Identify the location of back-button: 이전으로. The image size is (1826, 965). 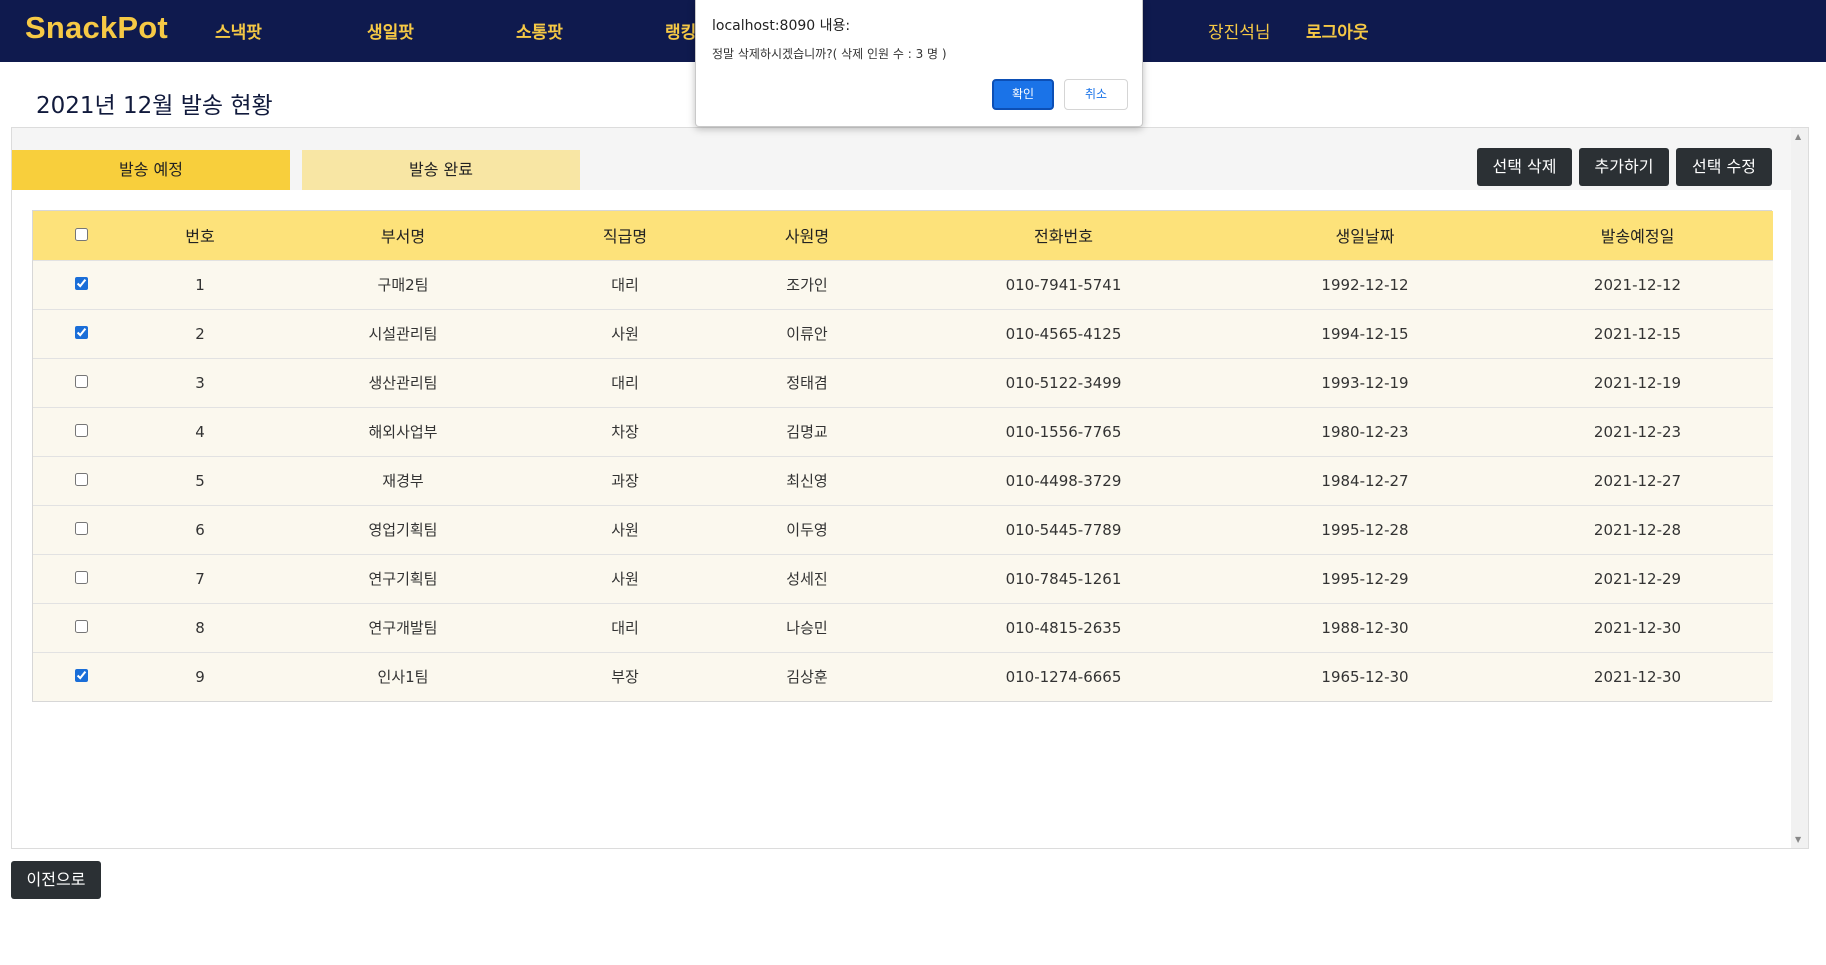
(56, 880).